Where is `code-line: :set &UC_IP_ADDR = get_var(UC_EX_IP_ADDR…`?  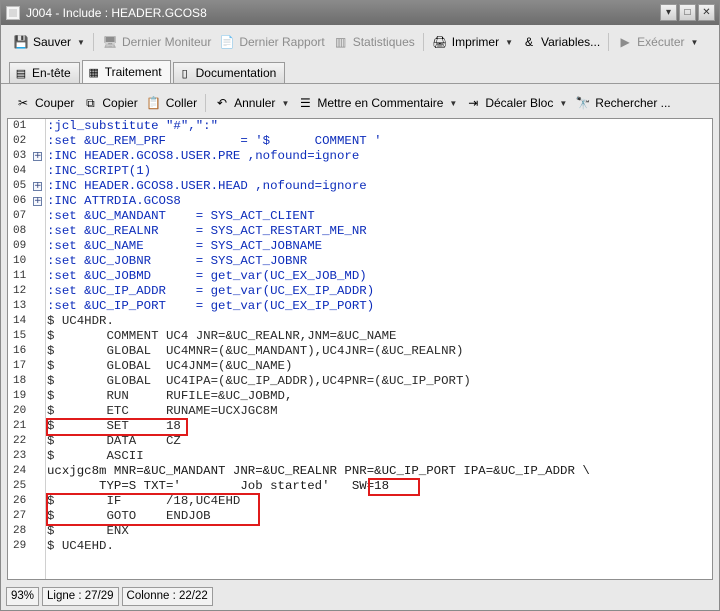
code-line: :set &UC_IP_ADDR = get_var(UC_EX_IP_ADDR… is located at coordinates (372, 291).